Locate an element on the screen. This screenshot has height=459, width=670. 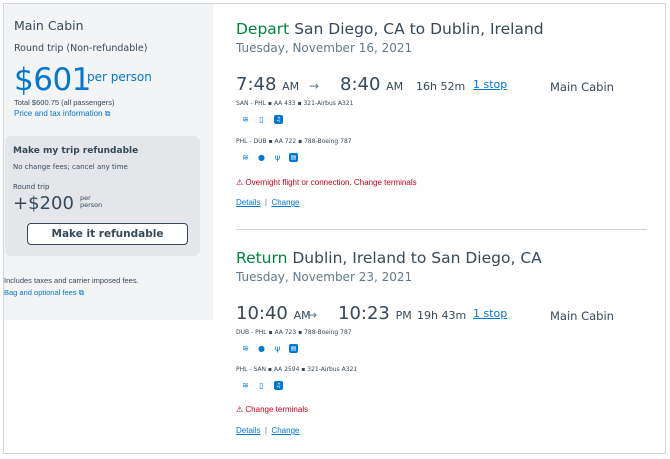
return-segment-1: DUB - PHL ▪ AA 723 ▪ 788-Boeing 787 is located at coordinates (294, 332).